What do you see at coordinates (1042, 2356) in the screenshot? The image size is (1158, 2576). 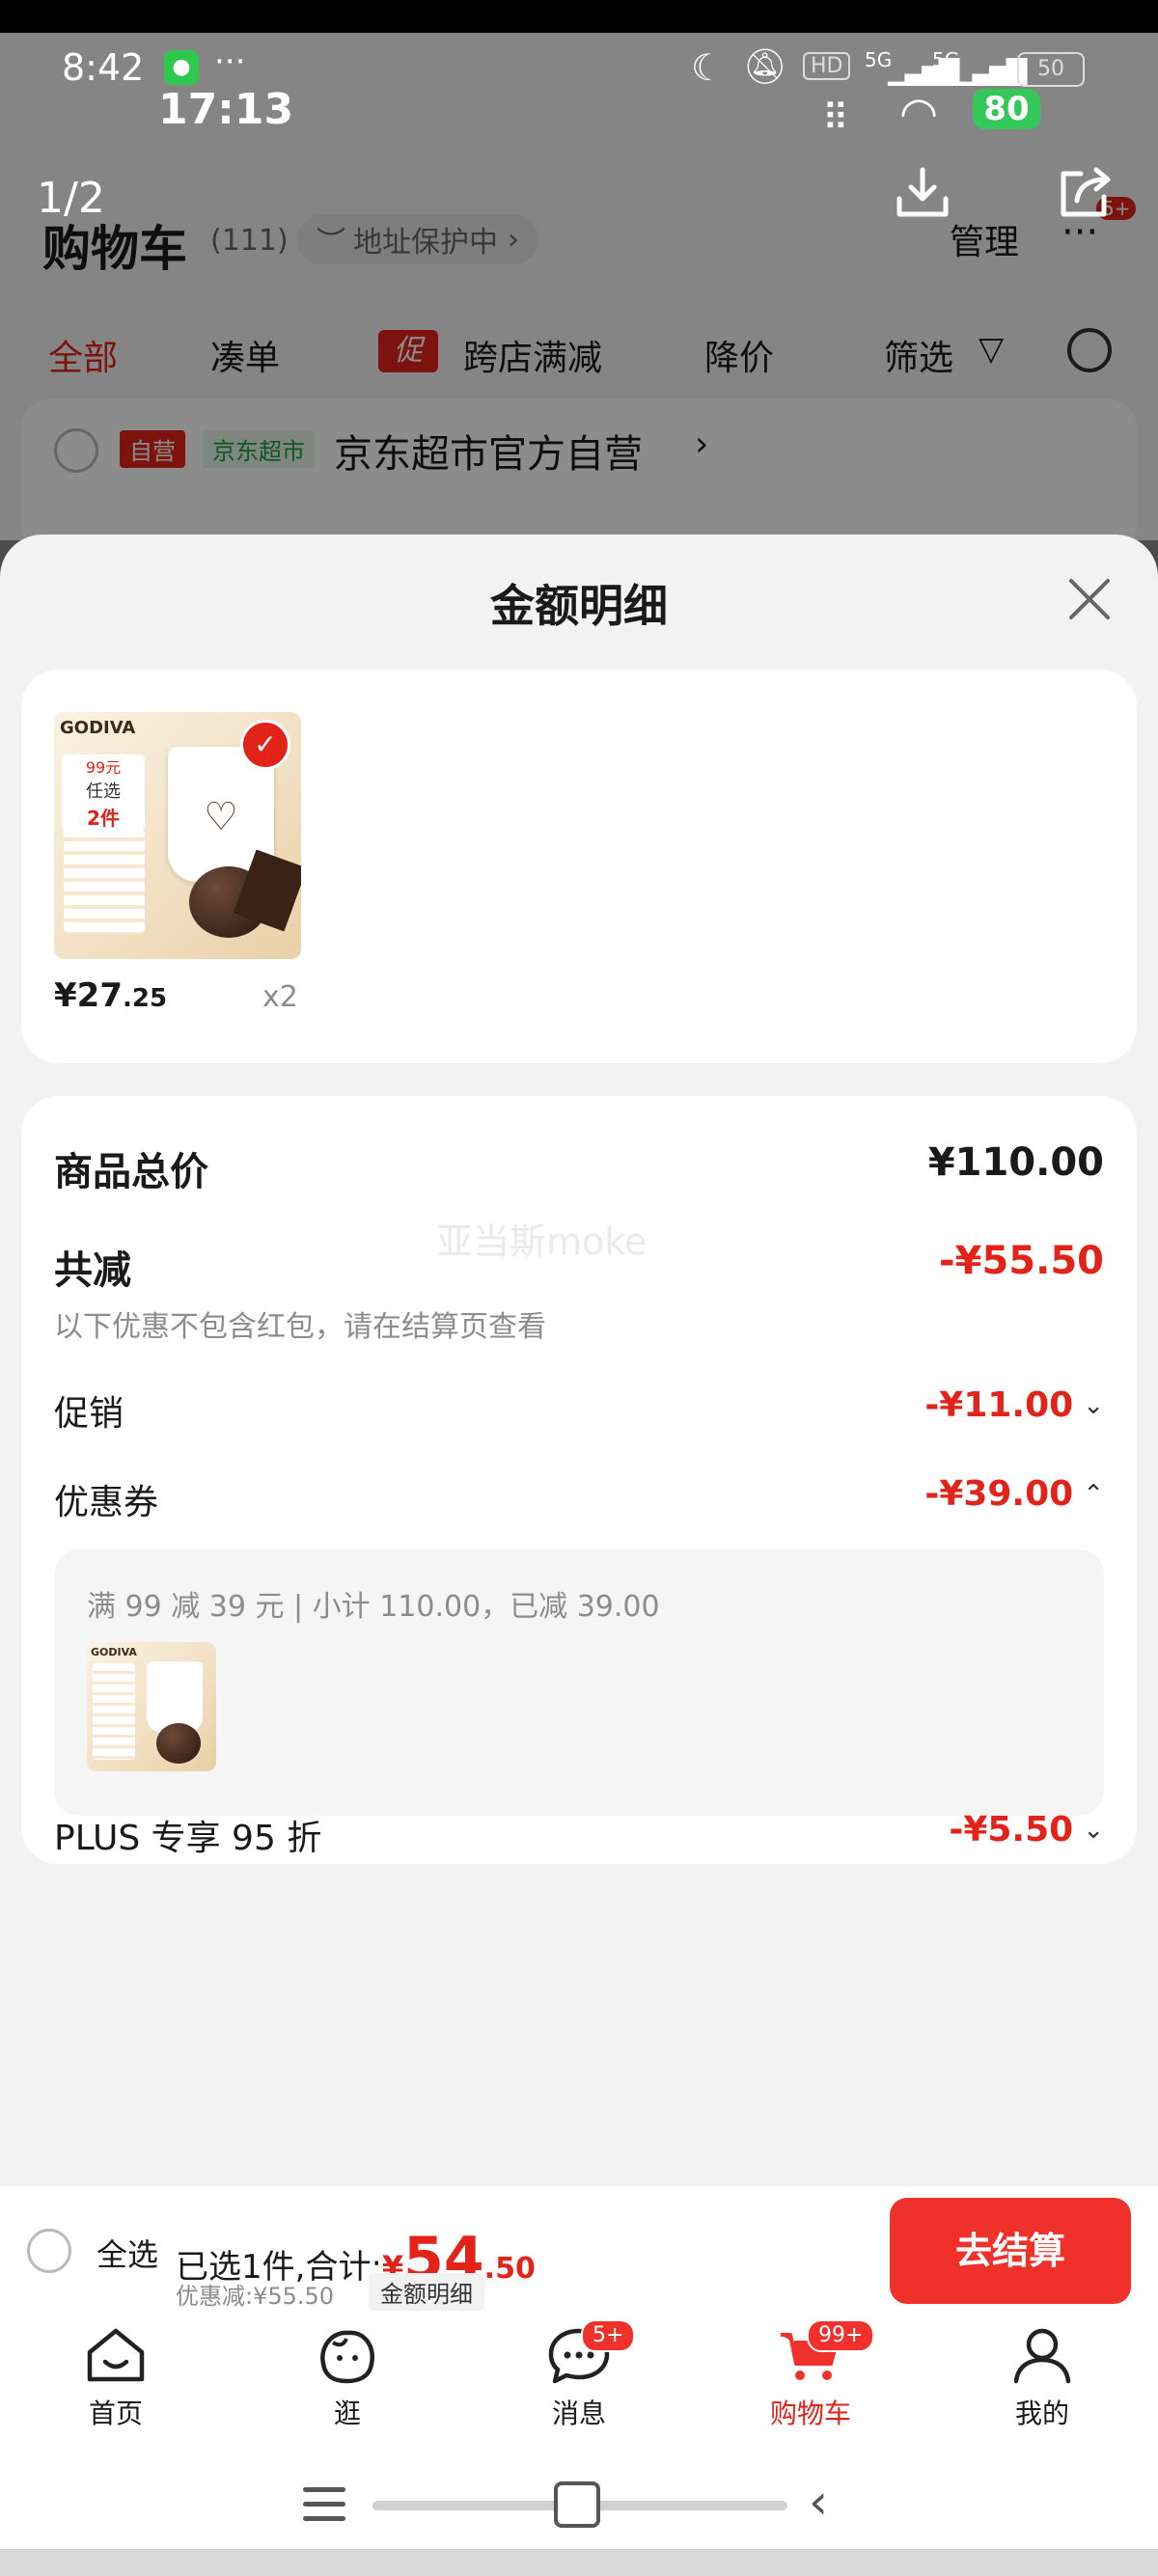 I see `user-icon` at bounding box center [1042, 2356].